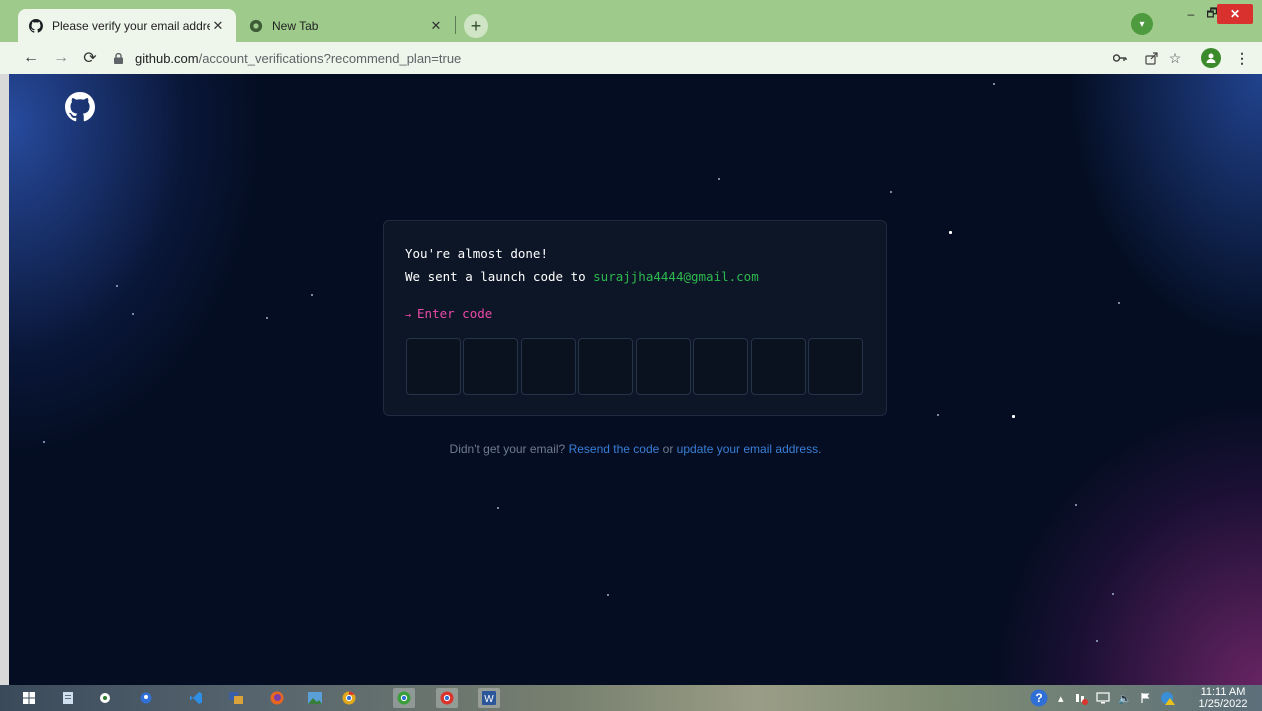  I want to click on update-email-link: update your email address, so click(747, 449).